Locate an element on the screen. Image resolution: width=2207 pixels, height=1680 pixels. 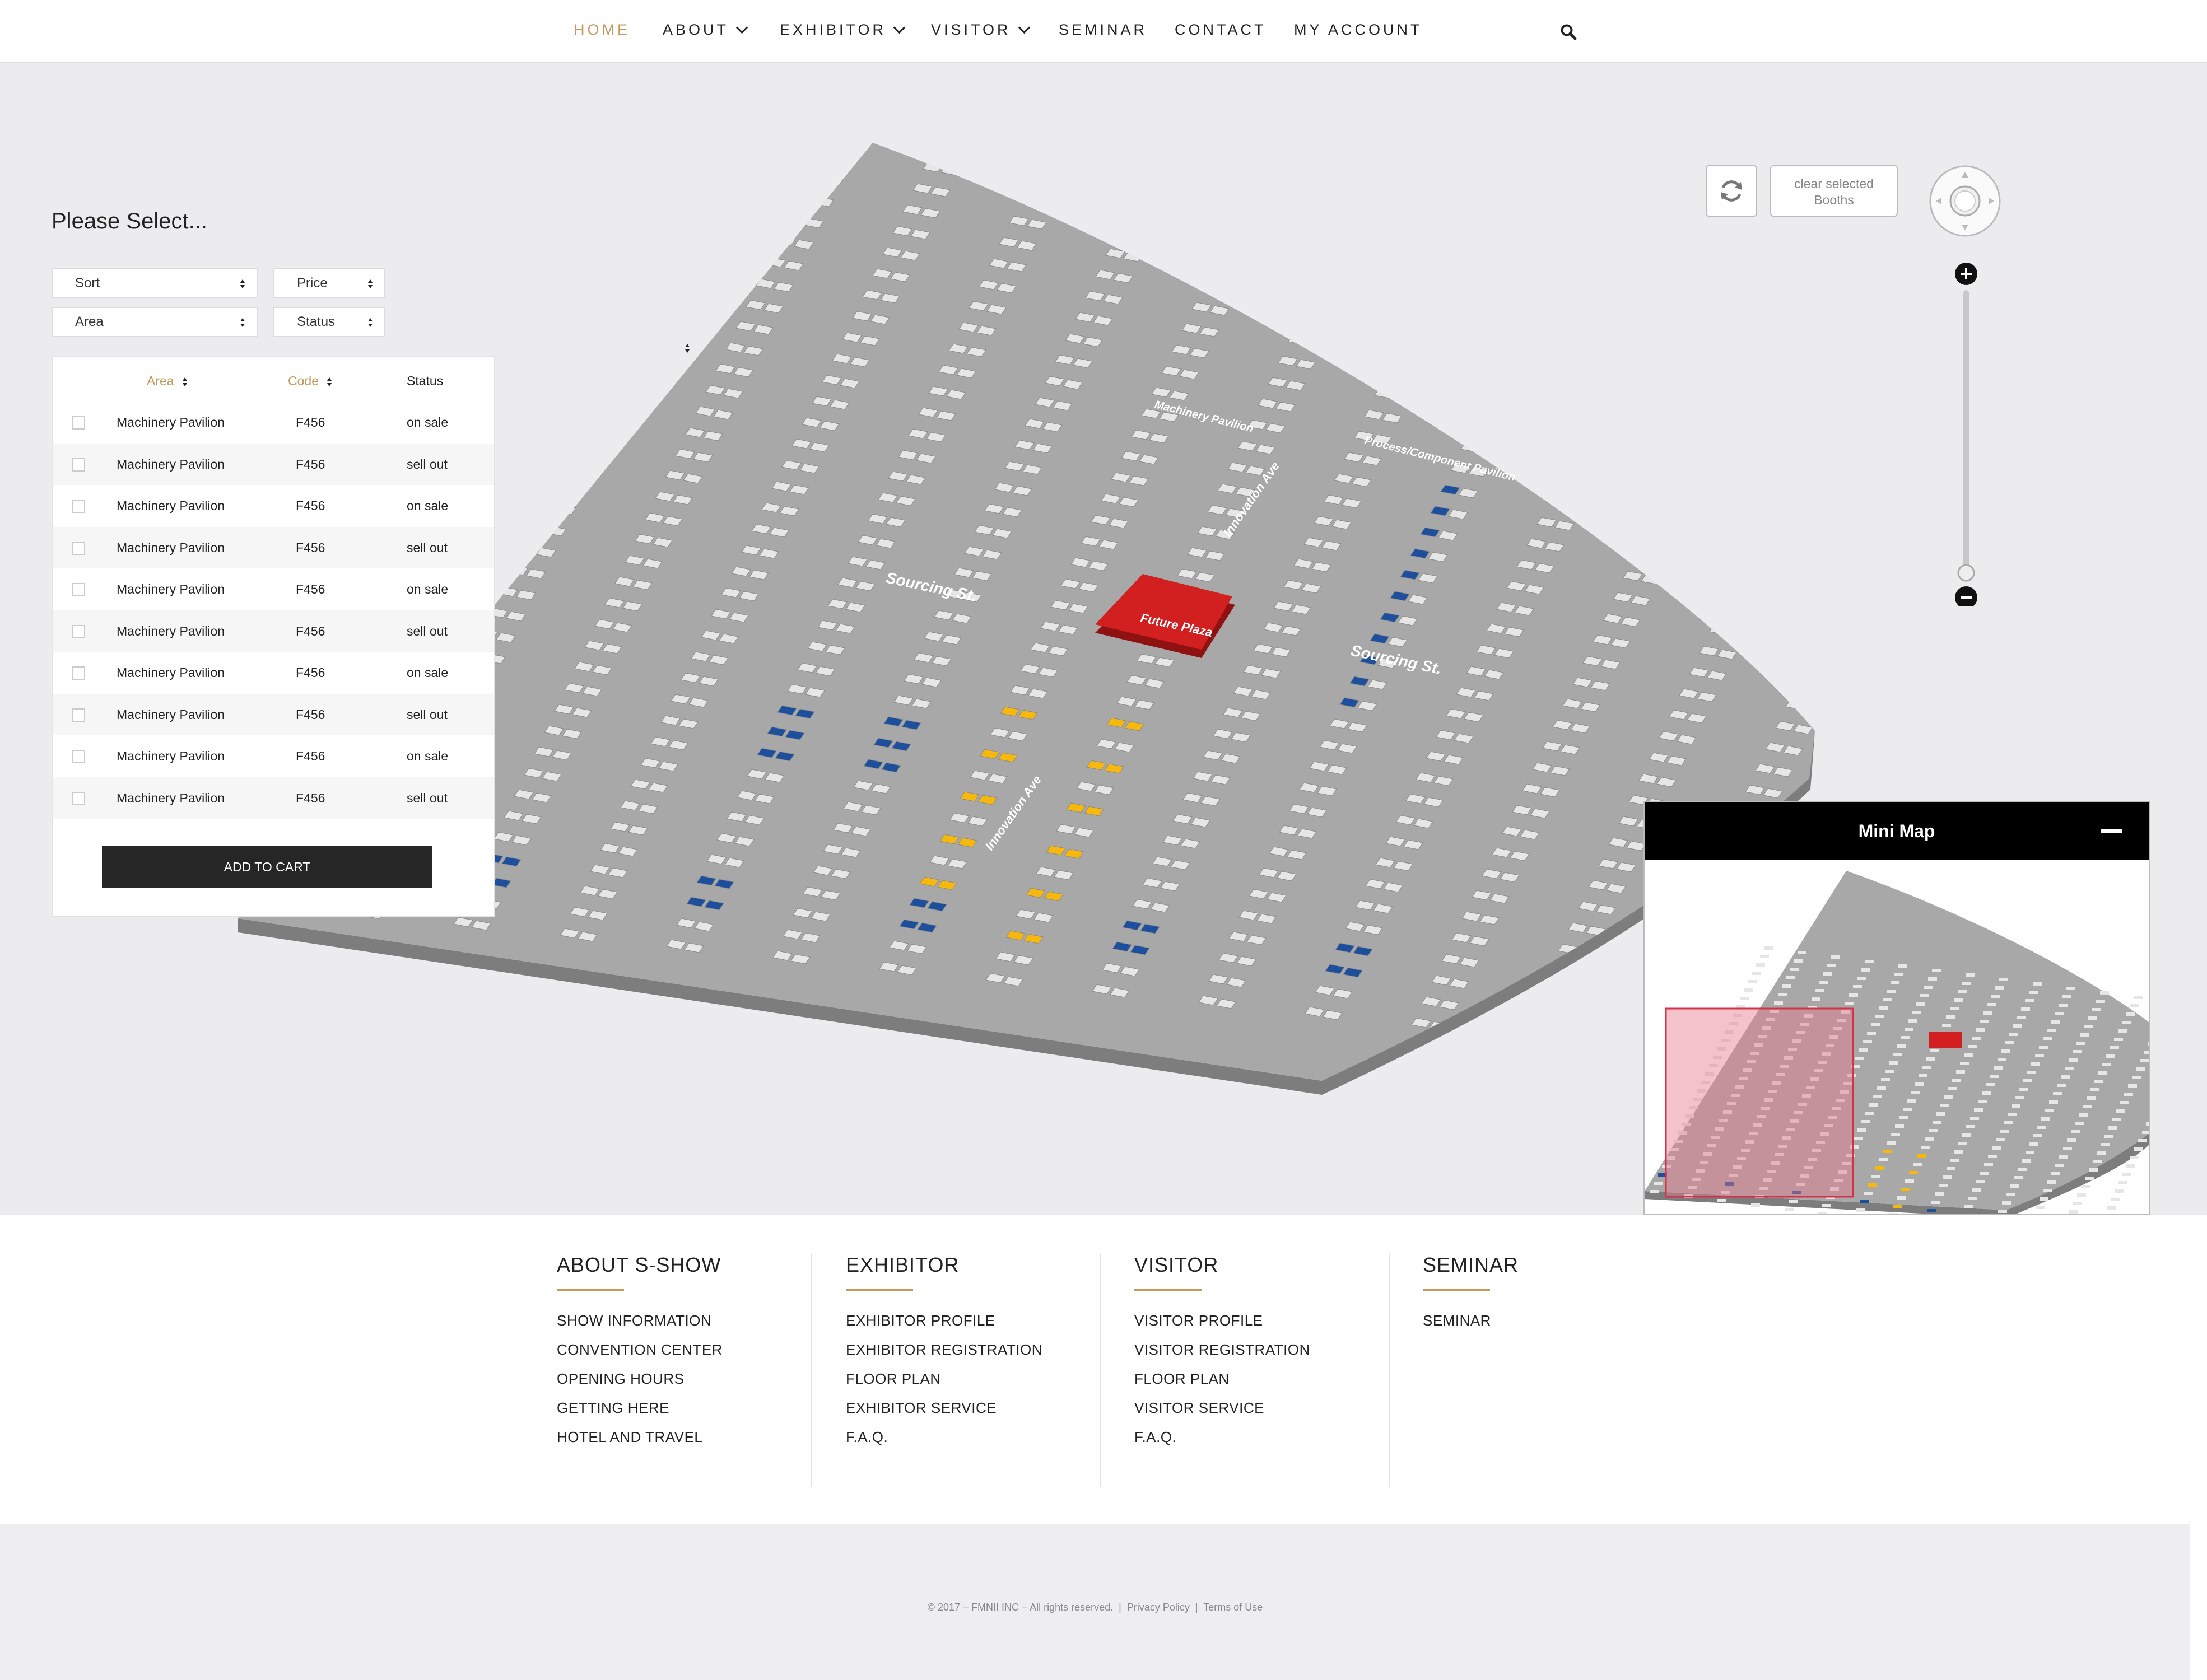
nav-contact: CONTACT is located at coordinates (1221, 30).